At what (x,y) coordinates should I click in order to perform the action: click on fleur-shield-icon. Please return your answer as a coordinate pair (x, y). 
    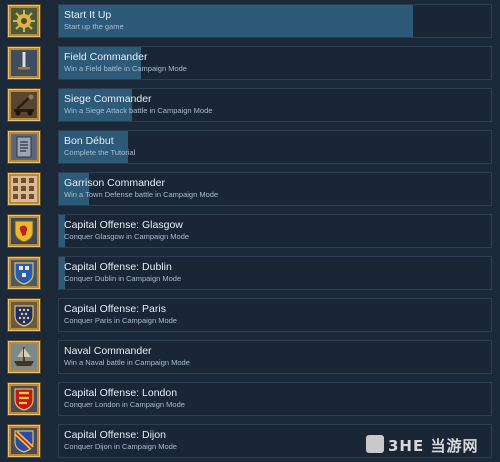
    Looking at the image, I should click on (24, 315).